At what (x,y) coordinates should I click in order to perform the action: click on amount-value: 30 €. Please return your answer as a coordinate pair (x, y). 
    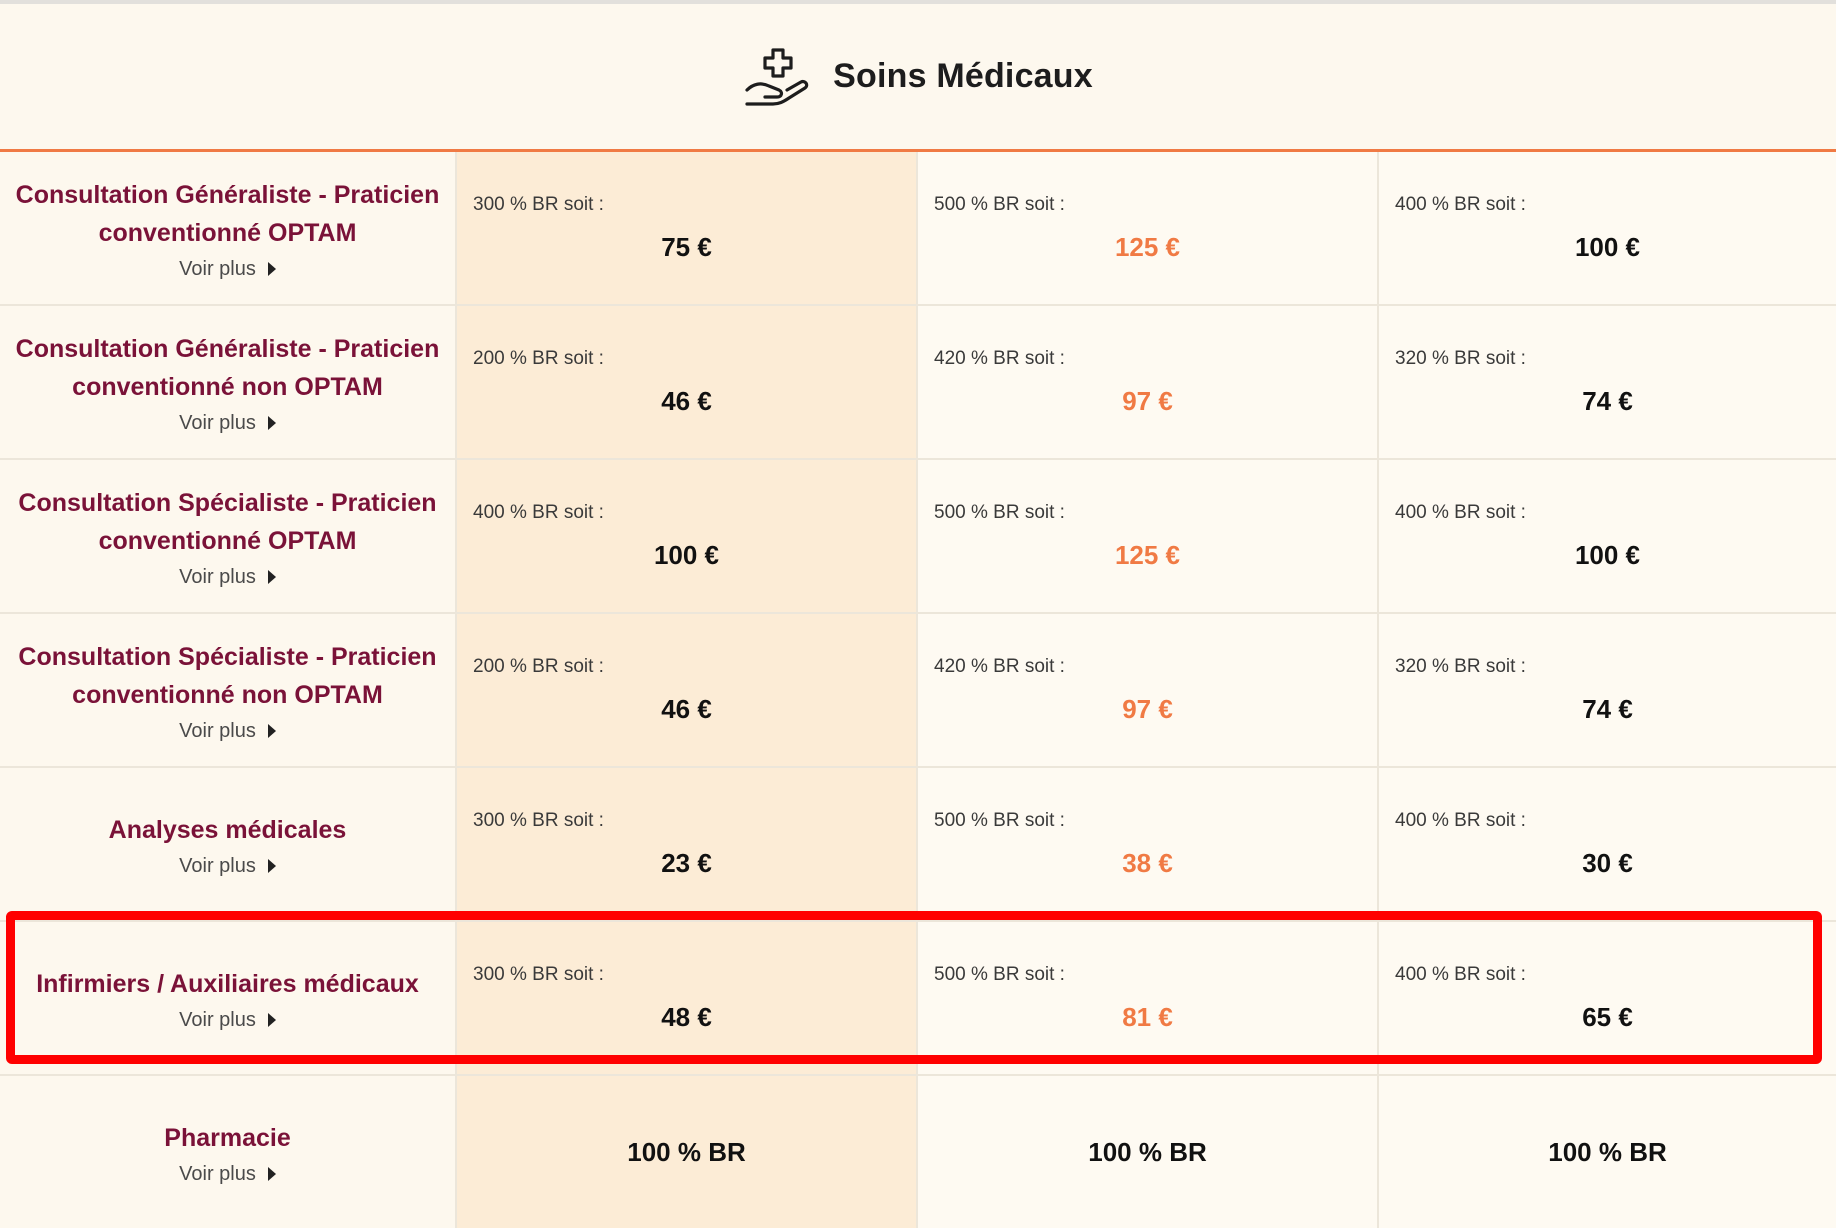
    Looking at the image, I should click on (1607, 863).